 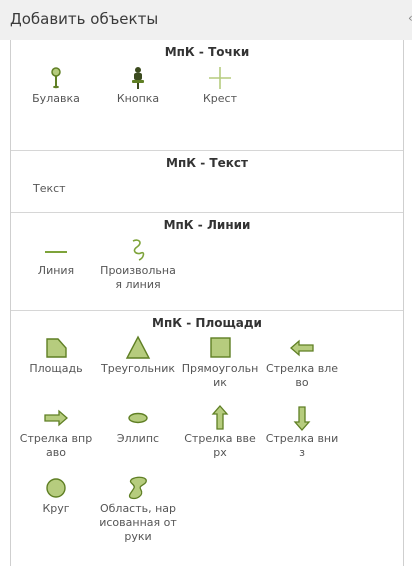 I want to click on item-arrow-up: Стрелка вверх, so click(x=220, y=439).